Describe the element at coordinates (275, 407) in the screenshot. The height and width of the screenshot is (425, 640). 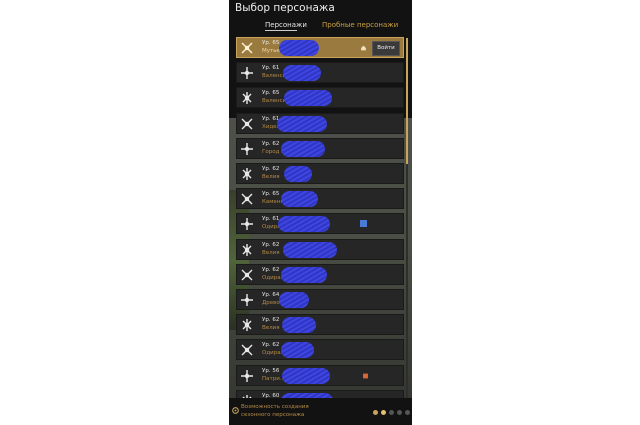
I see `season-notice-line-1: Возможность создания` at that location.